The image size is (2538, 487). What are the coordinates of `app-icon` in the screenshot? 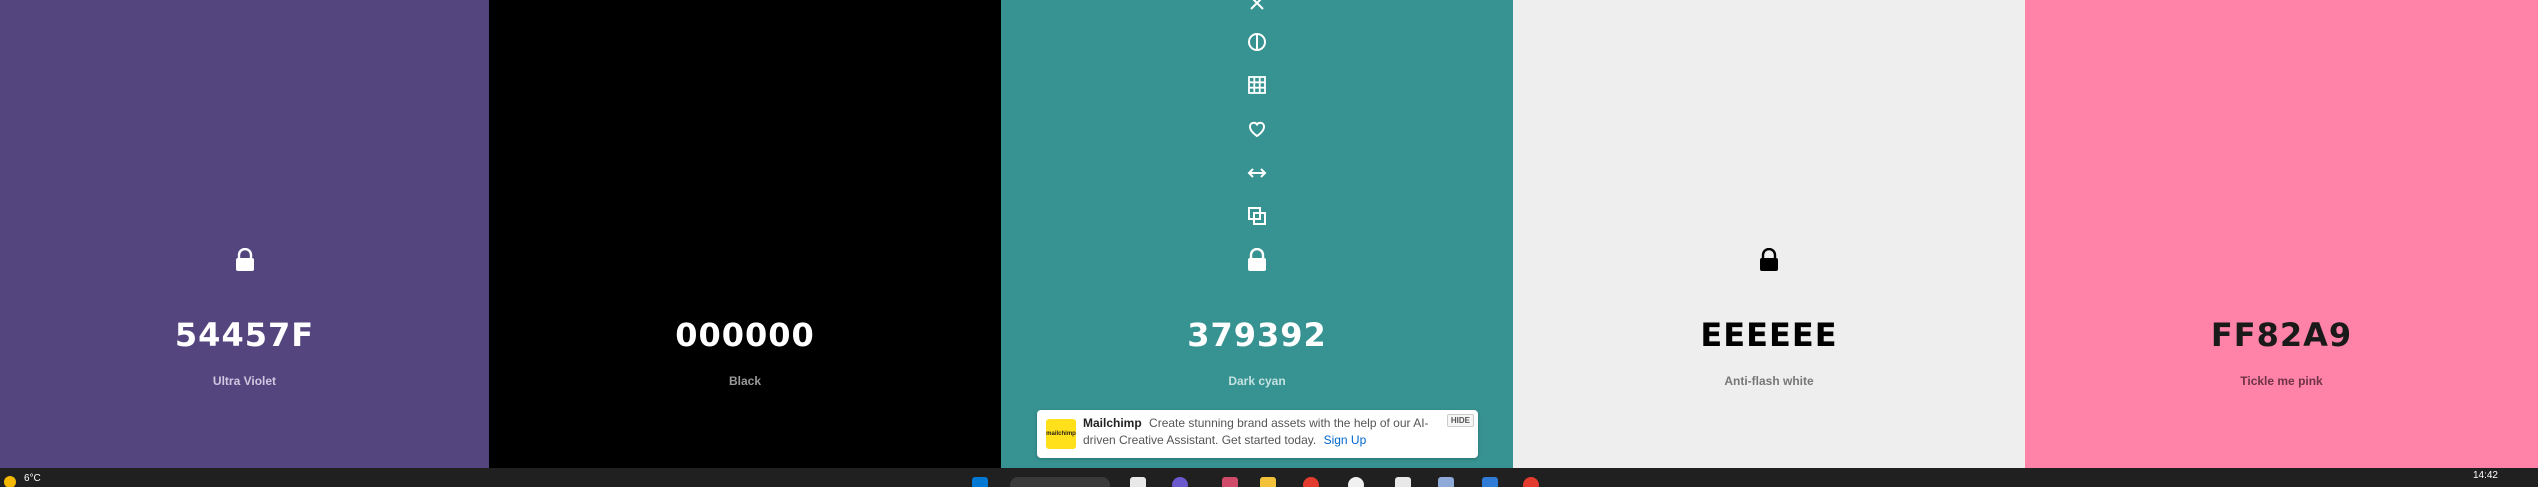 It's located at (1230, 482).